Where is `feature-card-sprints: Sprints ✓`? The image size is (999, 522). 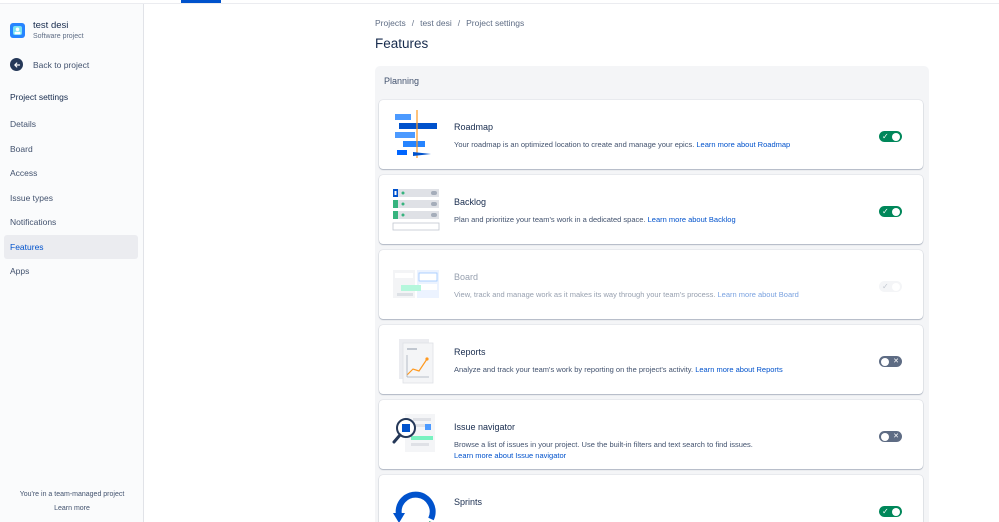 feature-card-sprints: Sprints ✓ is located at coordinates (651, 498).